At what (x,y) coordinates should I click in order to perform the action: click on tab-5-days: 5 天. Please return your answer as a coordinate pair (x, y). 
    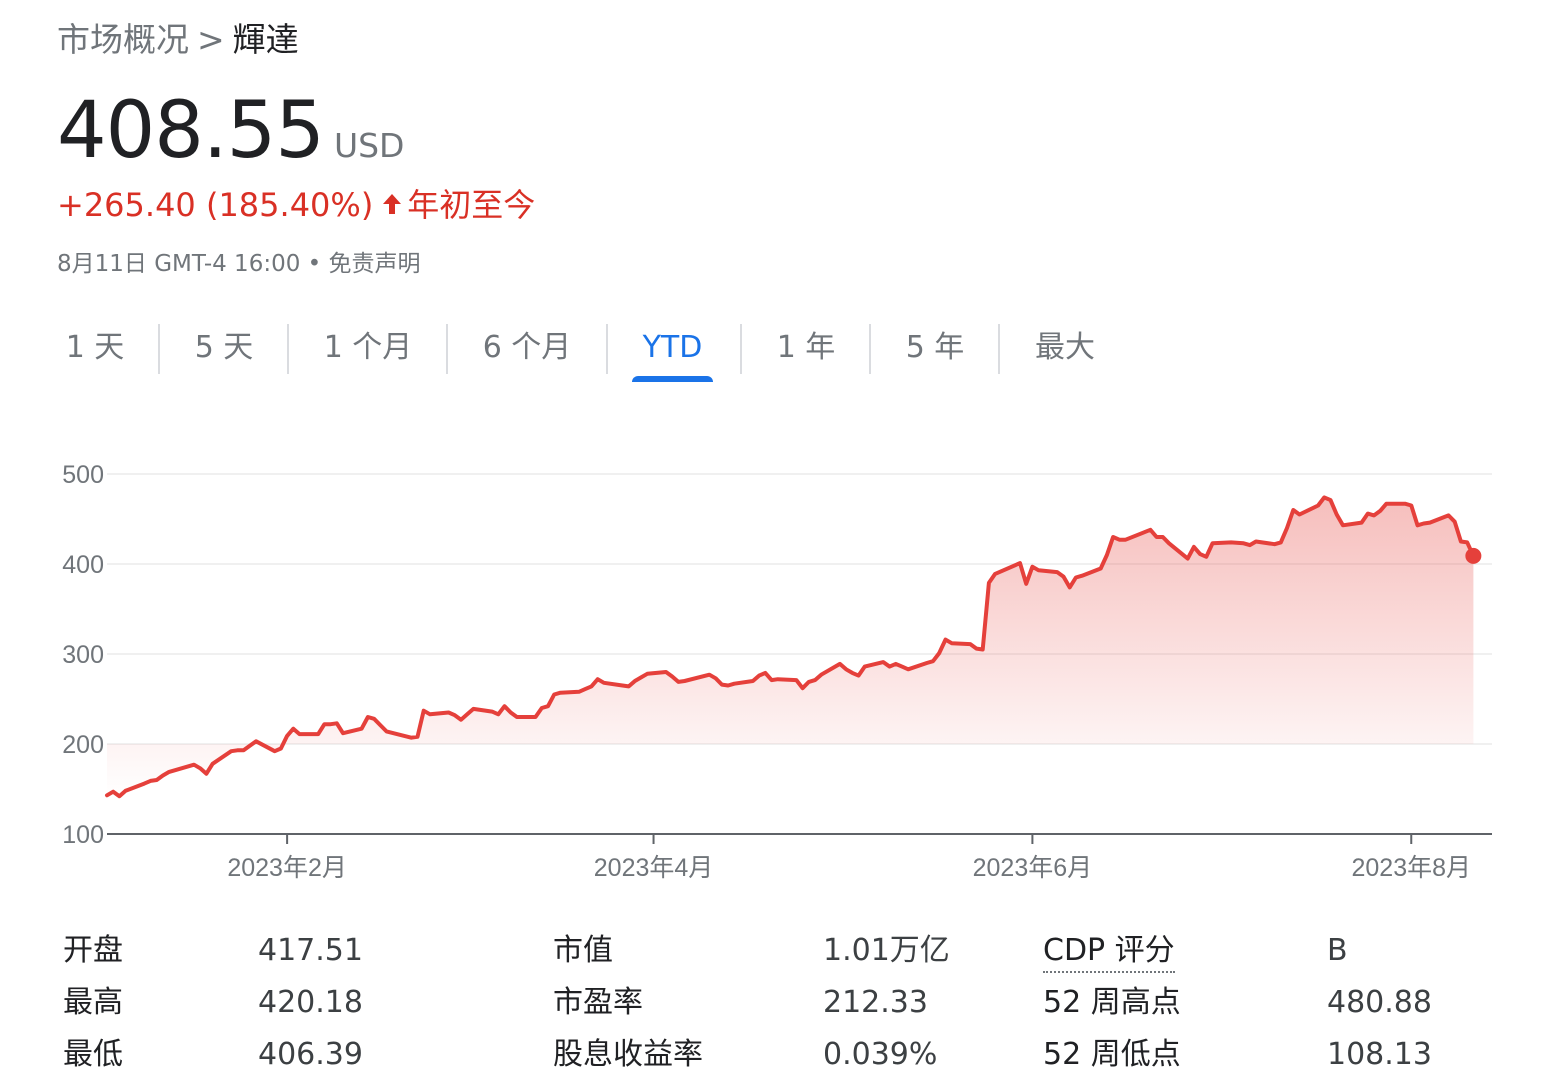
    Looking at the image, I should click on (224, 348).